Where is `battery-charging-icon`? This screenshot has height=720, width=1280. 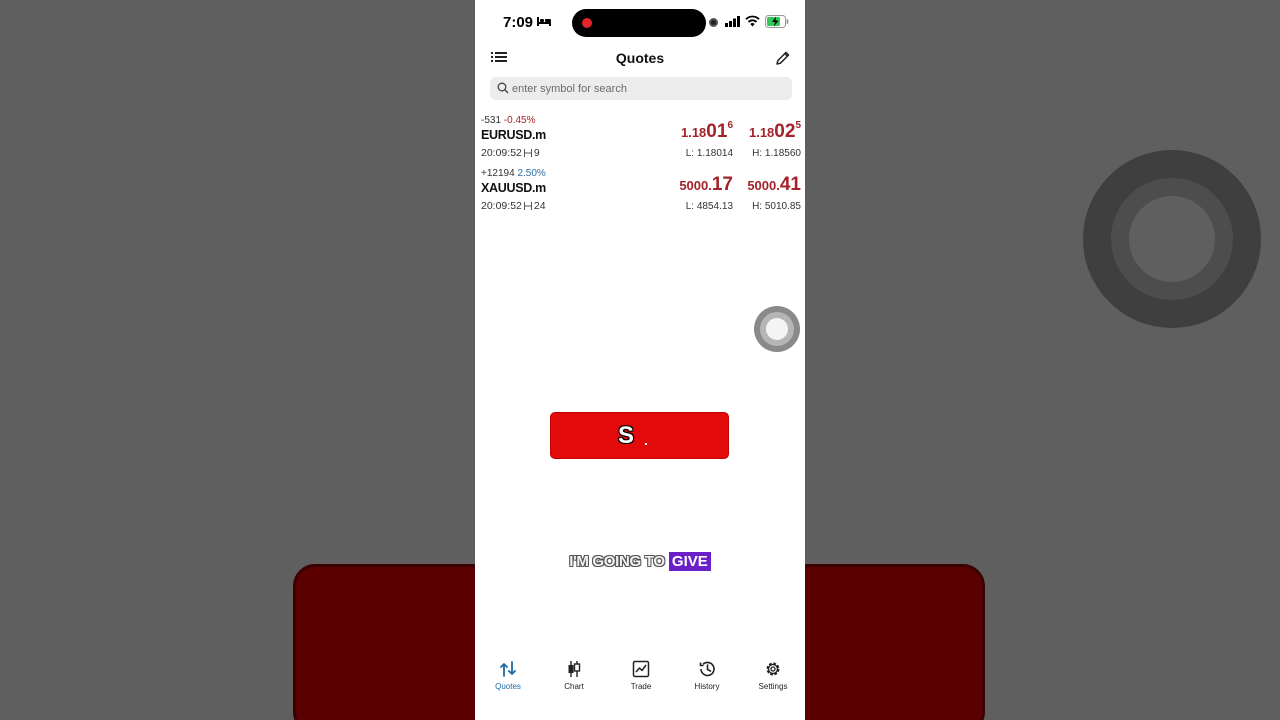 battery-charging-icon is located at coordinates (777, 21).